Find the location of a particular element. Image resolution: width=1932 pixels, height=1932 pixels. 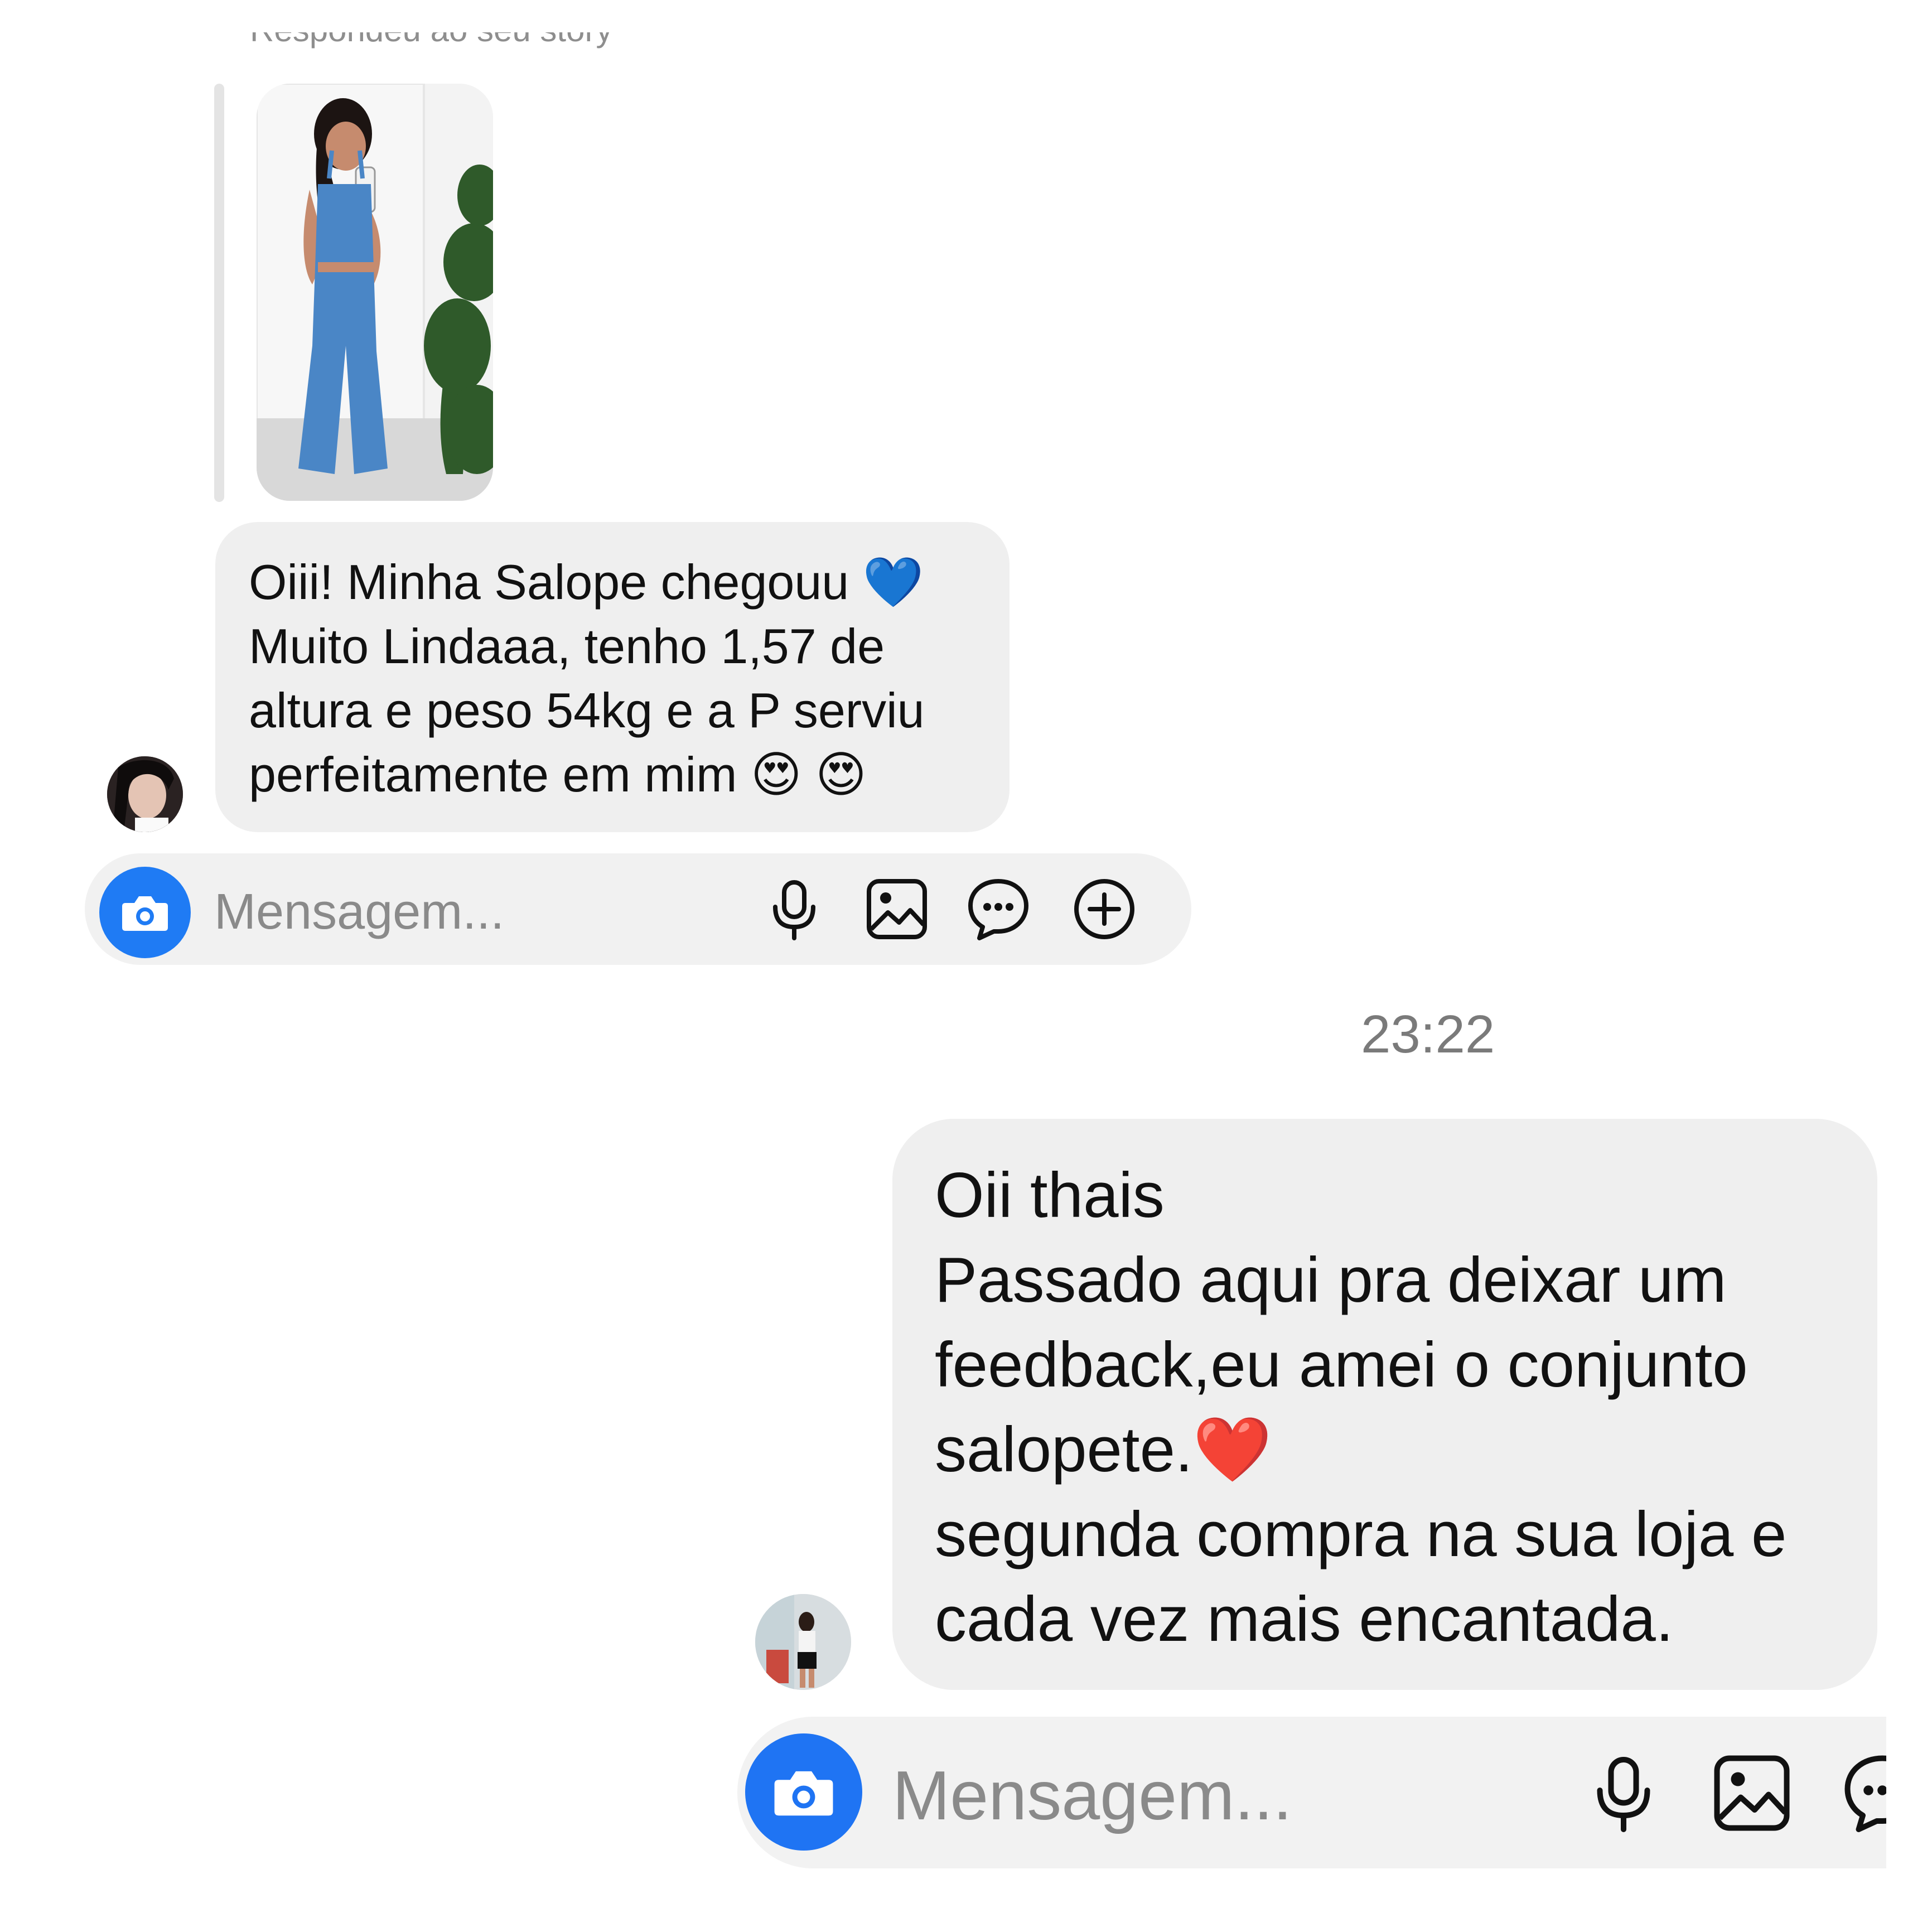

sticker-icon is located at coordinates (998, 909).